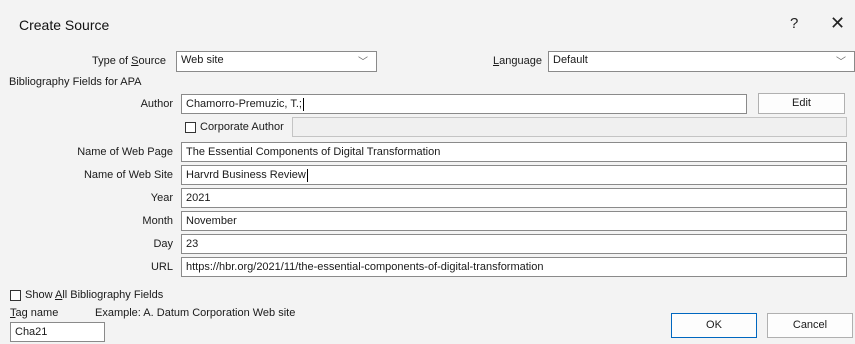 This screenshot has height=344, width=855. What do you see at coordinates (128, 61) in the screenshot?
I see `type-of-source-label: Type of Source` at bounding box center [128, 61].